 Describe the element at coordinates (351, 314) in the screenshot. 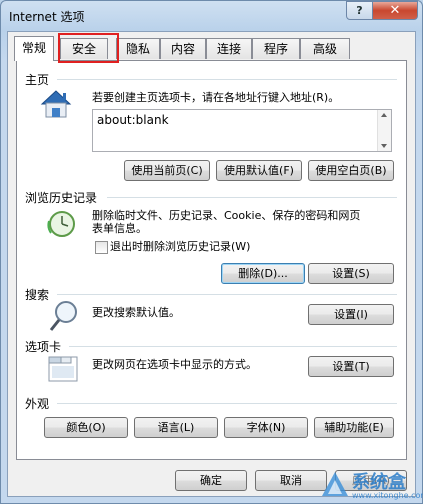

I see `search-settings-button: 设置(I)` at that location.